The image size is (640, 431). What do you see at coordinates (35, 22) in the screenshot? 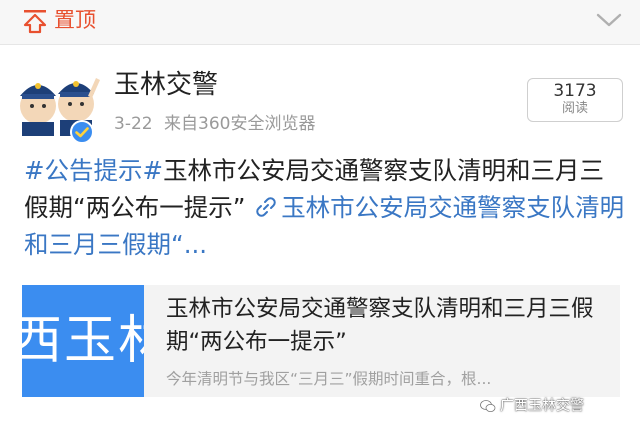
I see `pin-top-icon` at bounding box center [35, 22].